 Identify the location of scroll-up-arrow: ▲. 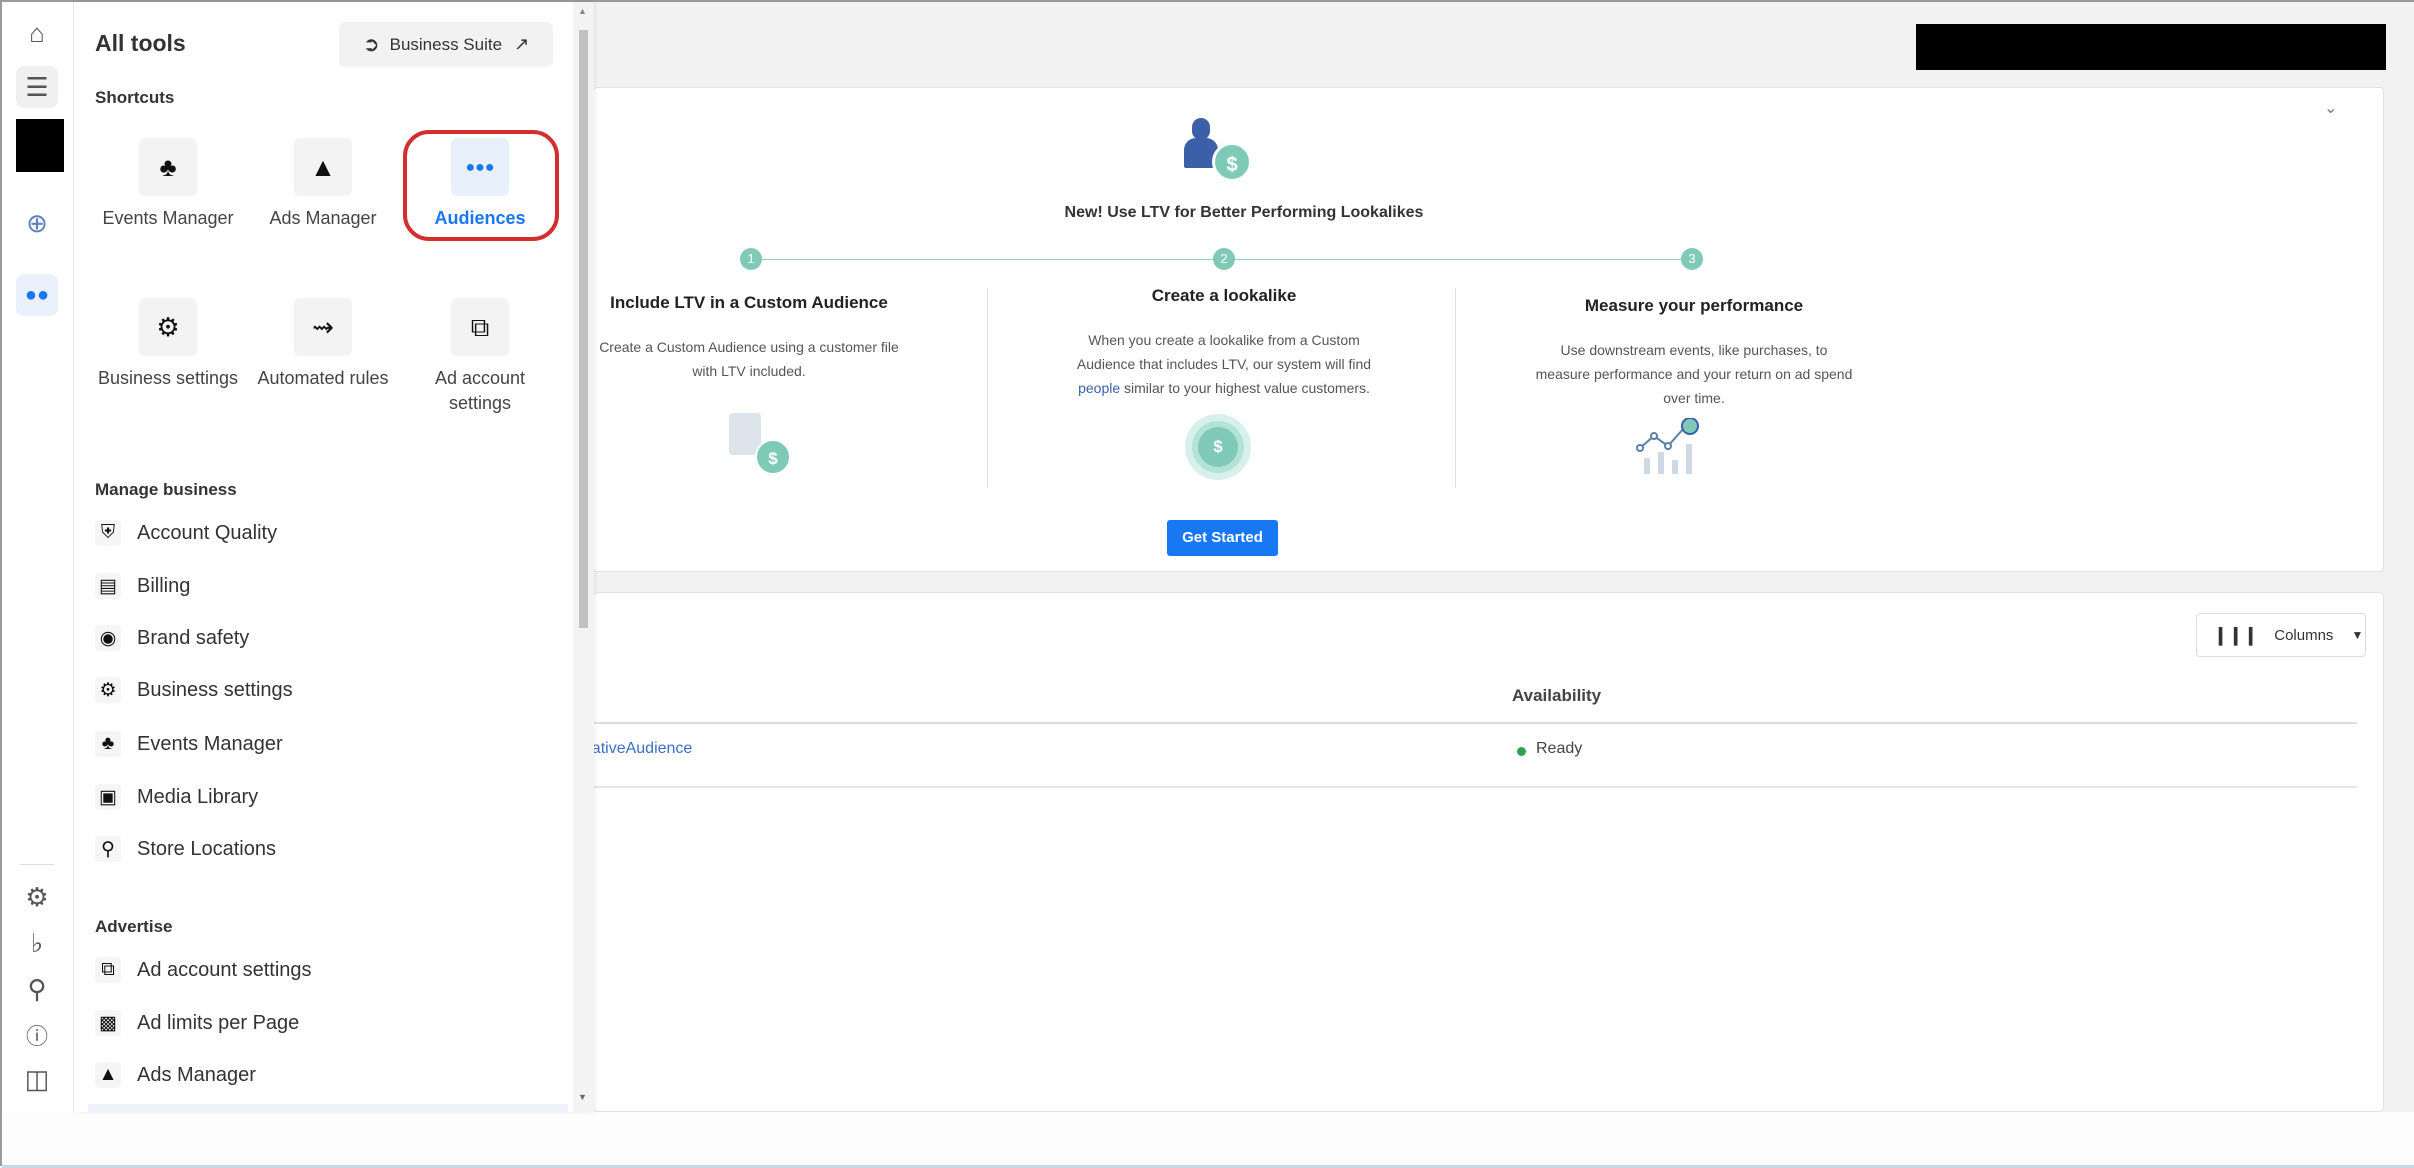
(582, 11).